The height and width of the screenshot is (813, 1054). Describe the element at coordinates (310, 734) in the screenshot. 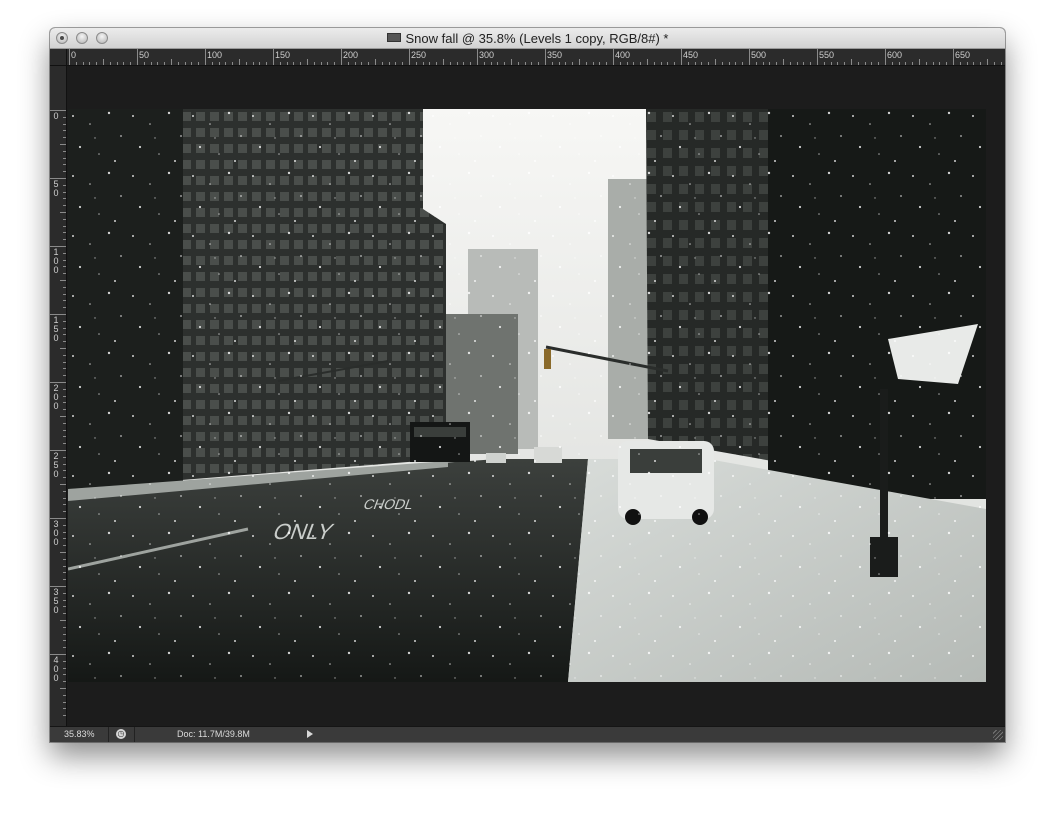

I see `status-menu-arrow-icon` at that location.